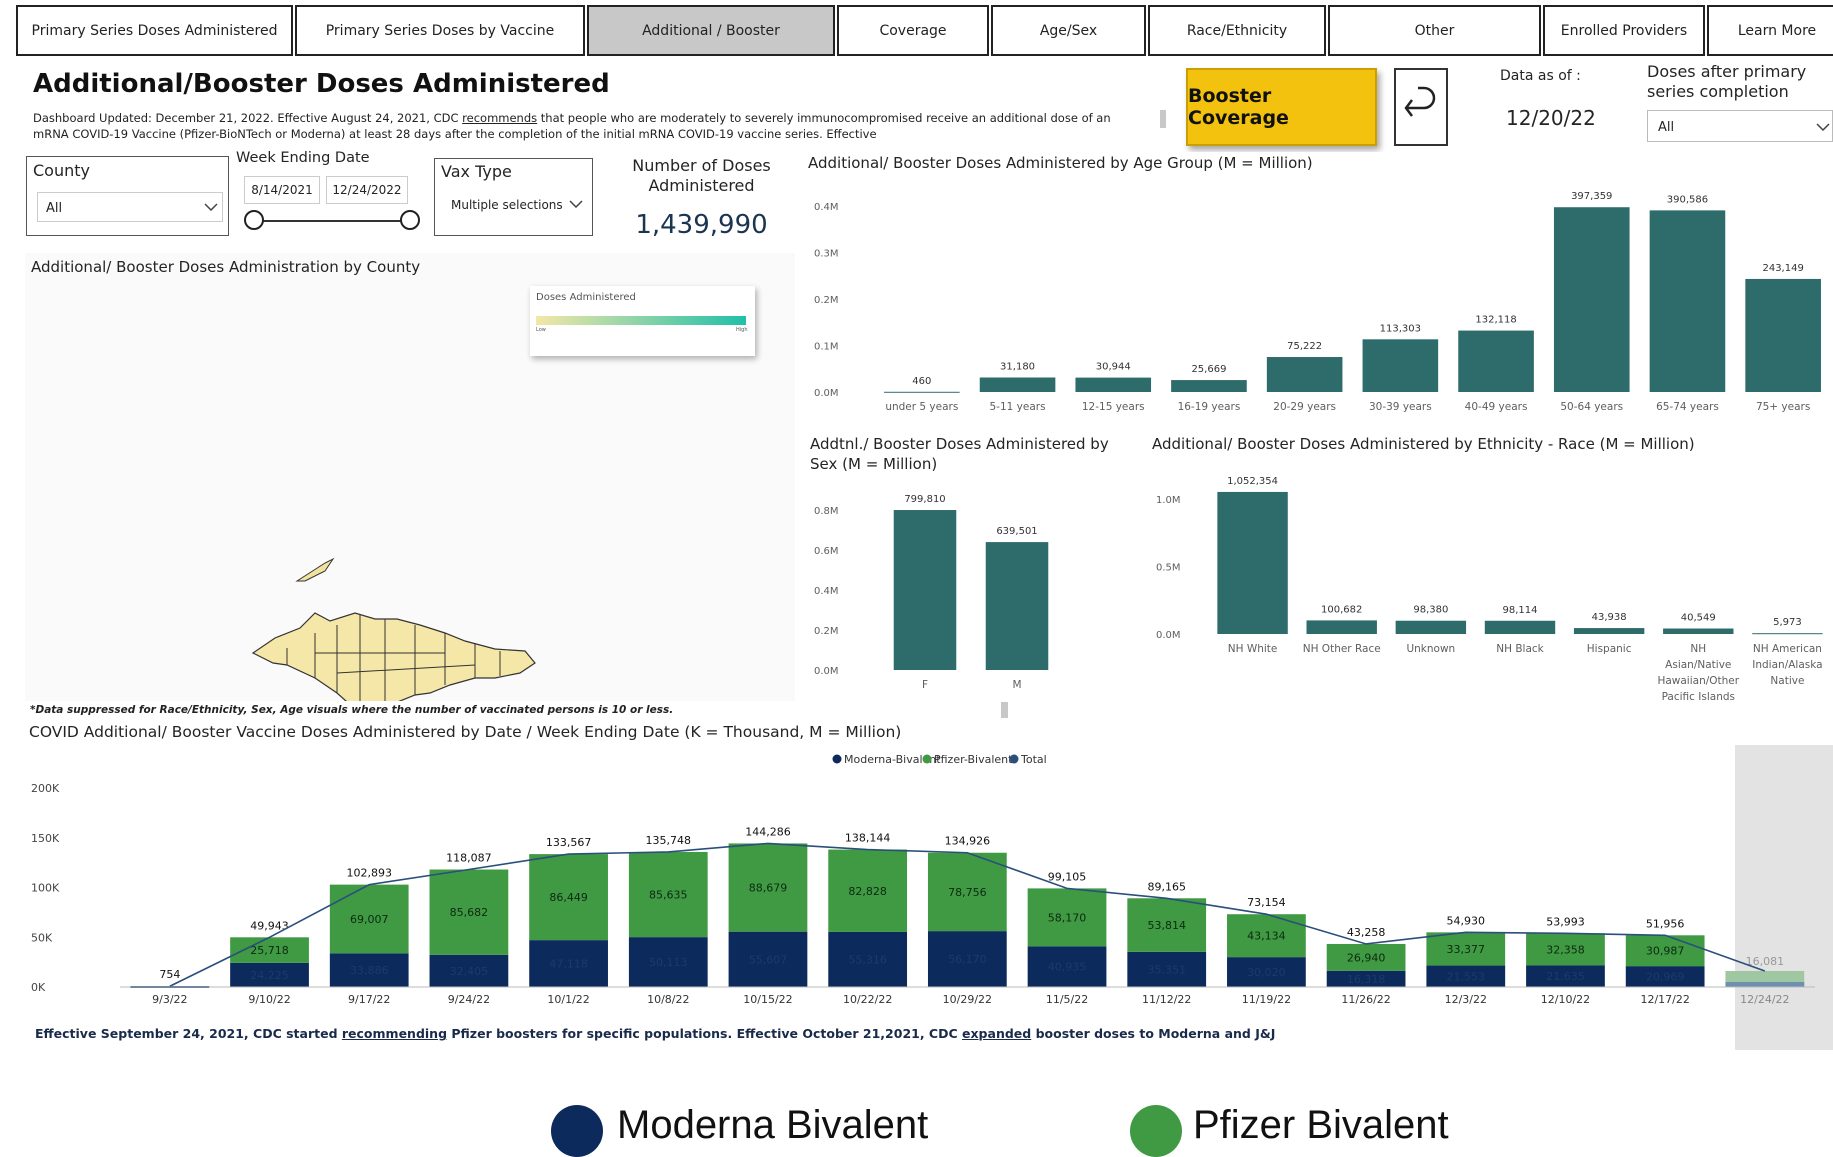  I want to click on recommending-link: recommending, so click(394, 1033).